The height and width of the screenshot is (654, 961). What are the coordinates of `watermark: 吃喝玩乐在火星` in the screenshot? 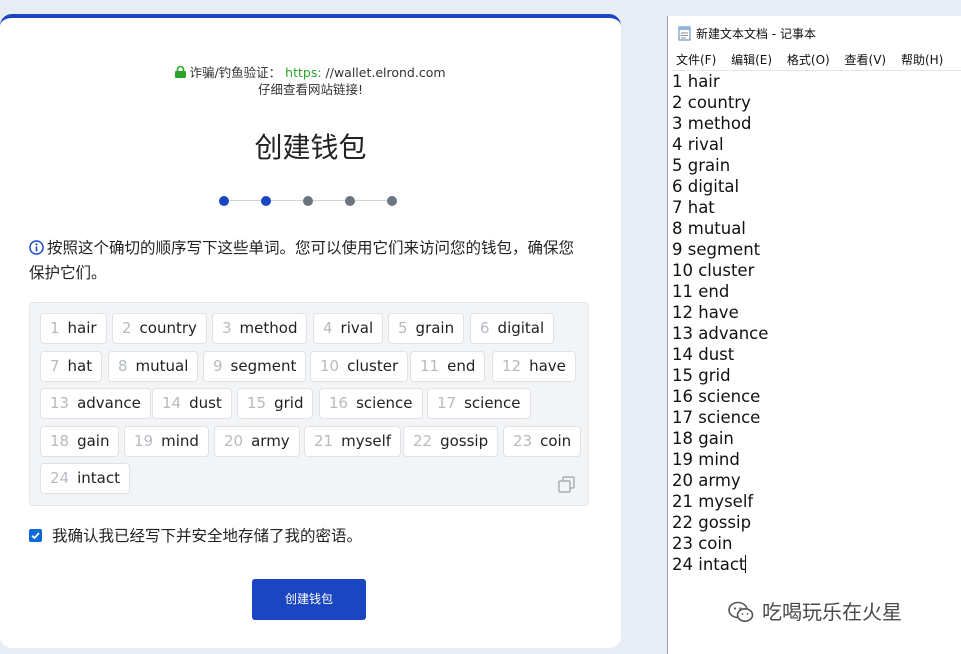 It's located at (815, 610).